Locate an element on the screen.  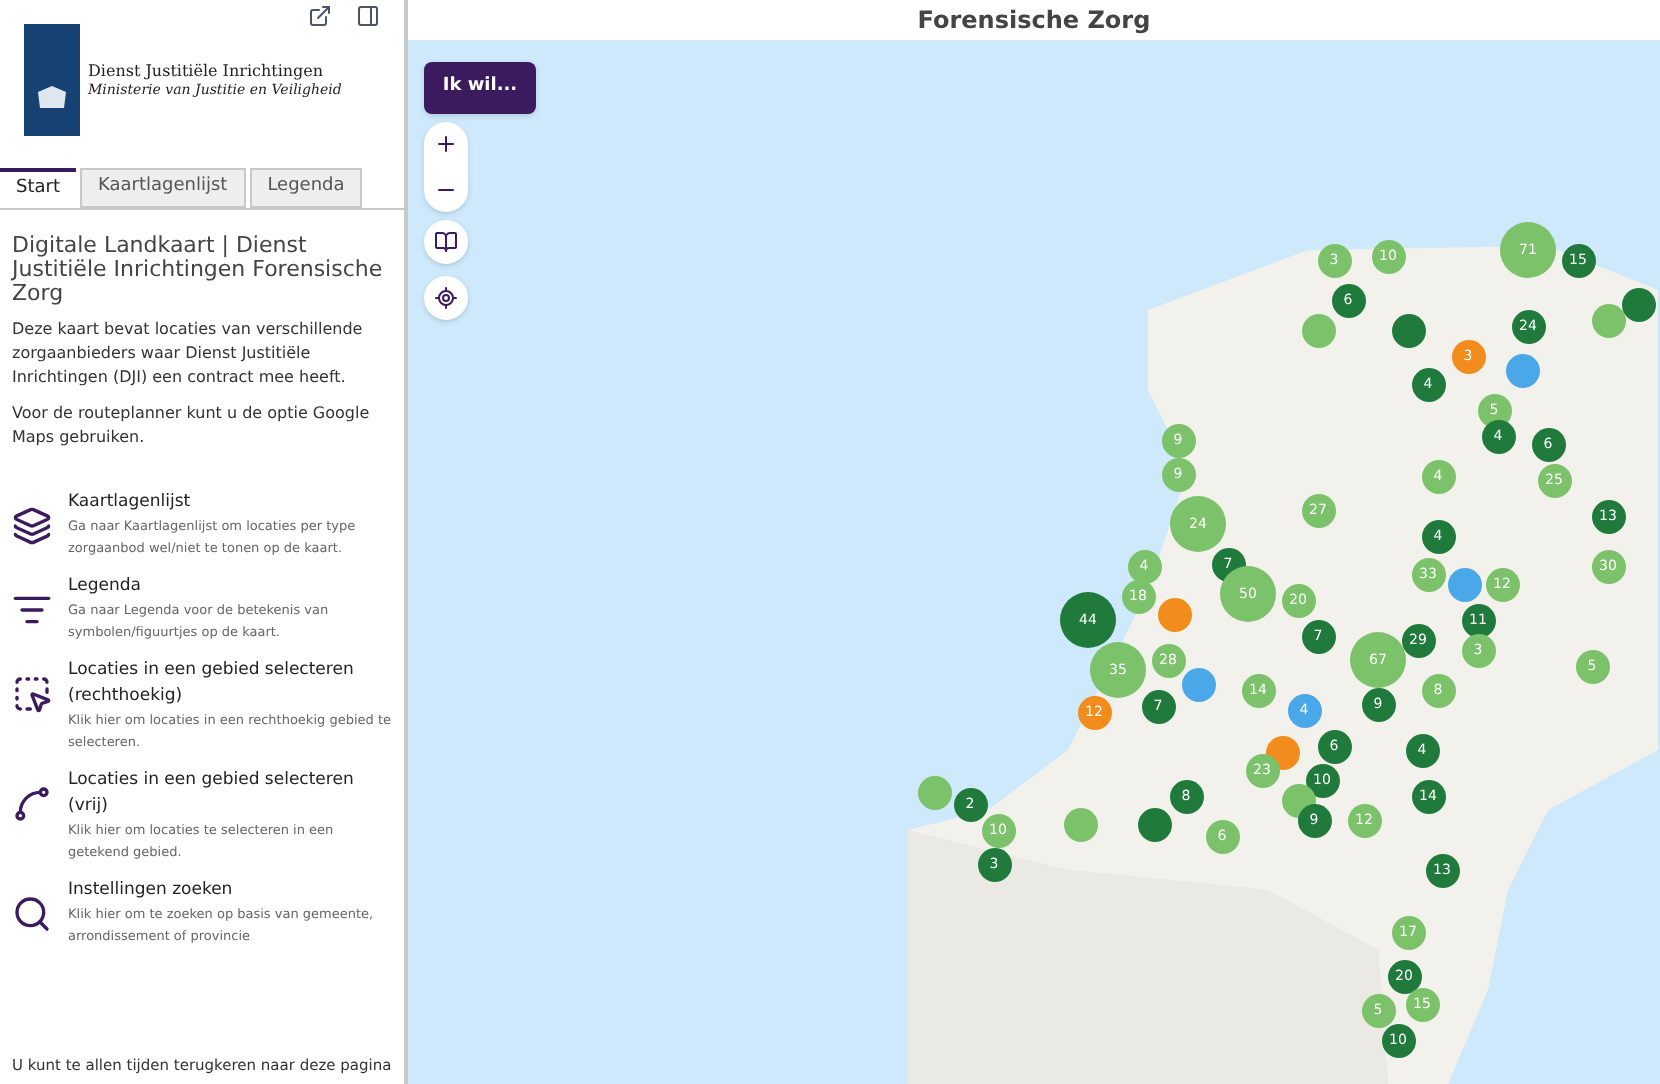
locate-icon is located at coordinates (446, 298).